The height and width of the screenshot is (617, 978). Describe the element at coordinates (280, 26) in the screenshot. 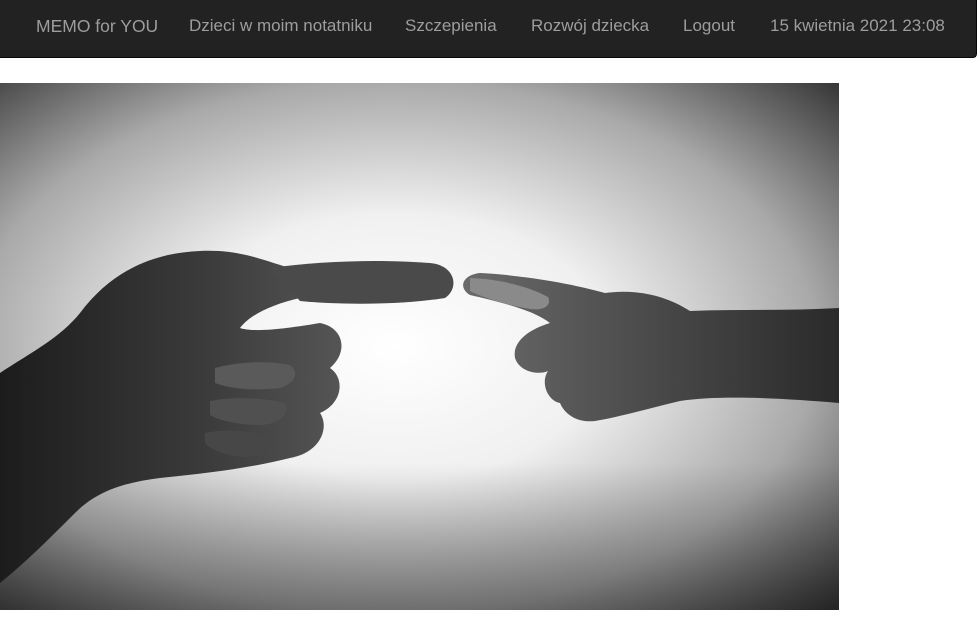

I see `nav-item-children: Dzieci w moim notatniku` at that location.